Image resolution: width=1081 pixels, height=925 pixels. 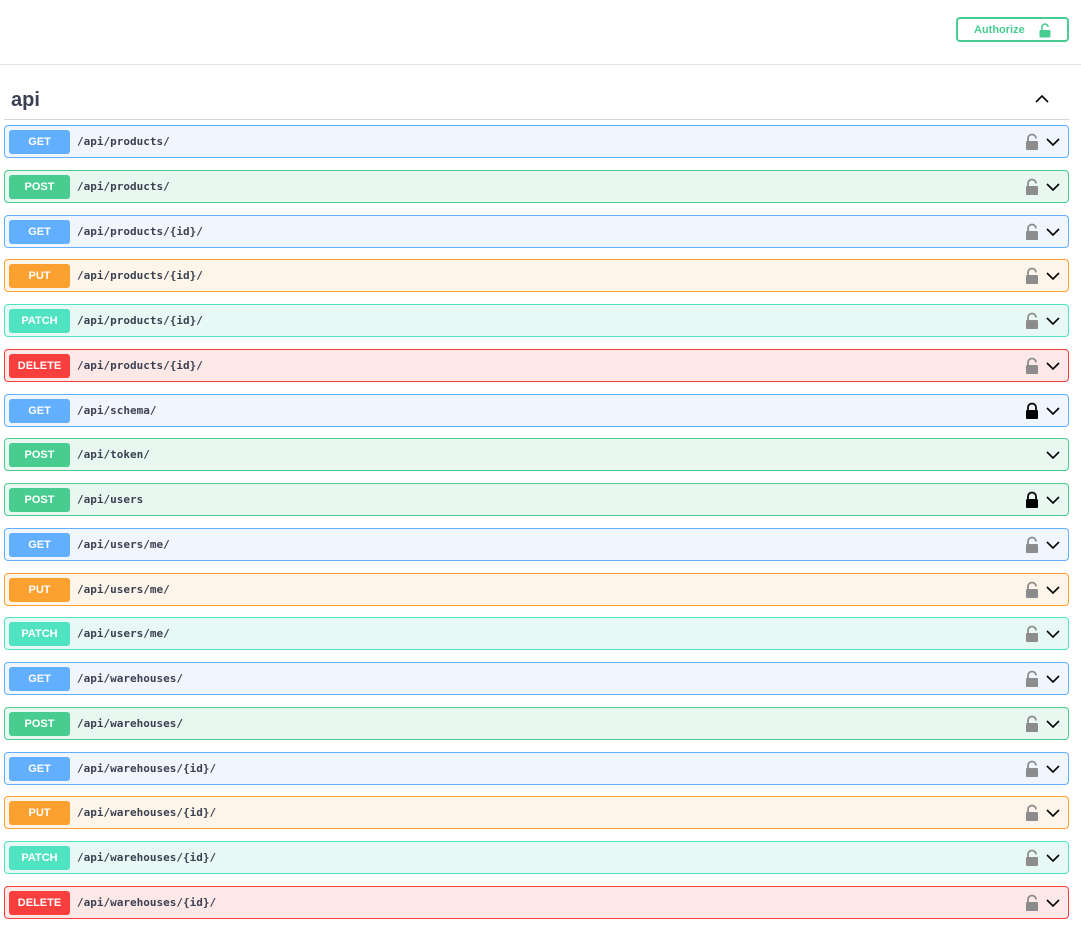 I want to click on operation-row-patch: PATCH/api/warehouses/{id}/, so click(x=536, y=857).